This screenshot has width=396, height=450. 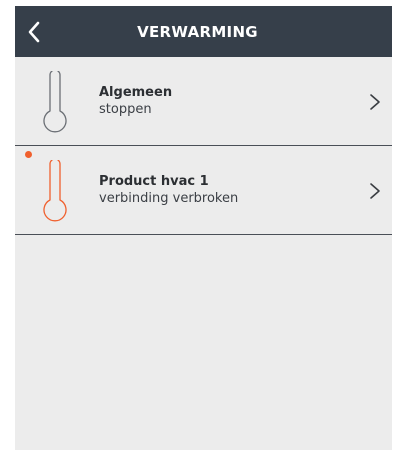 What do you see at coordinates (169, 198) in the screenshot?
I see `item-status: verbinding verbroken` at bounding box center [169, 198].